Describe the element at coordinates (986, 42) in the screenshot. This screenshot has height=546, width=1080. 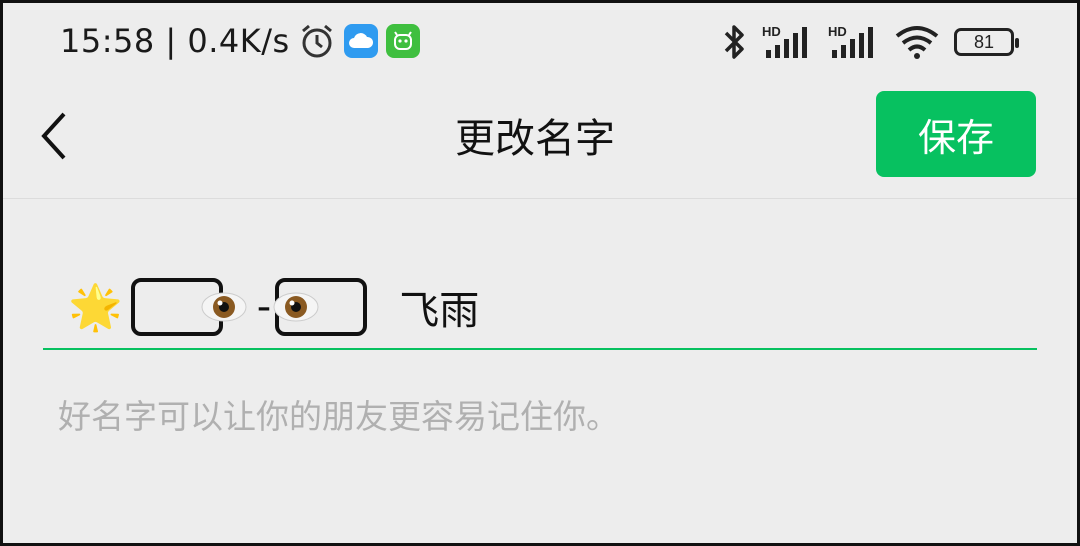
I see `battery-icon: 81` at that location.